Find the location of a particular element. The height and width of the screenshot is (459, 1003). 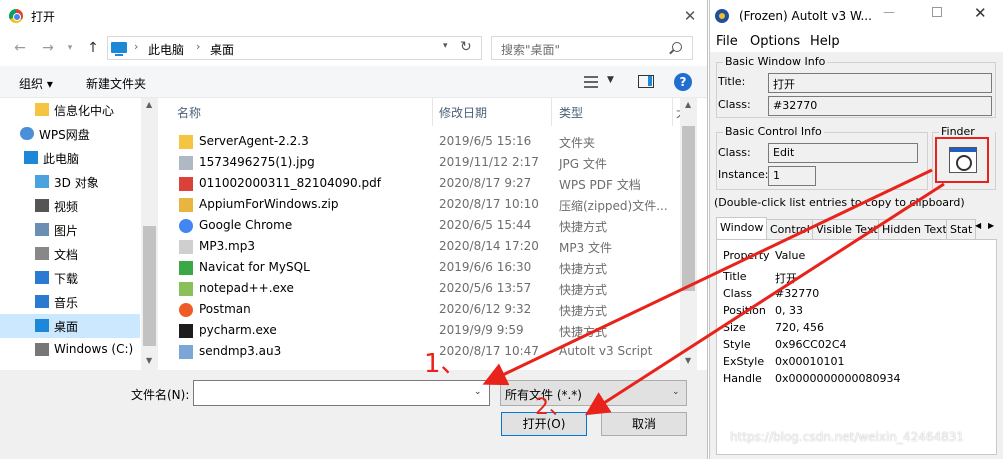

finder-tool-button is located at coordinates (962, 160).